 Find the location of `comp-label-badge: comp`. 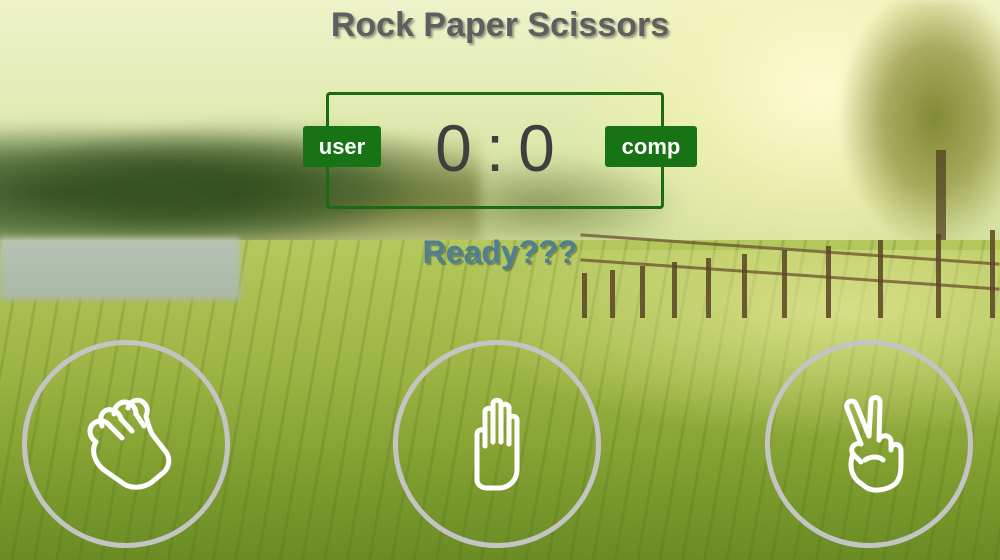

comp-label-badge: comp is located at coordinates (651, 146).